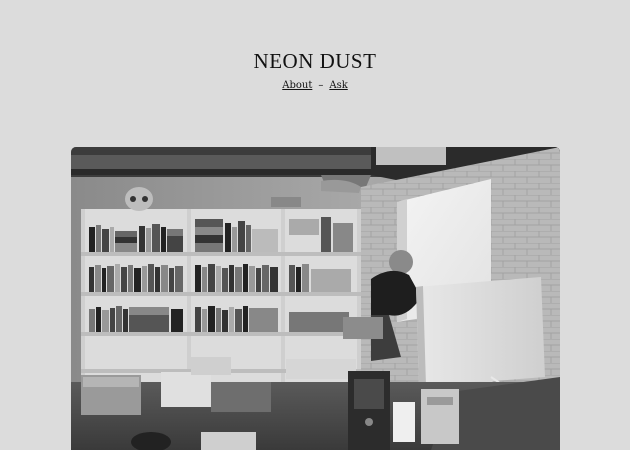 The height and width of the screenshot is (450, 630). What do you see at coordinates (297, 85) in the screenshot?
I see `about-link: About` at bounding box center [297, 85].